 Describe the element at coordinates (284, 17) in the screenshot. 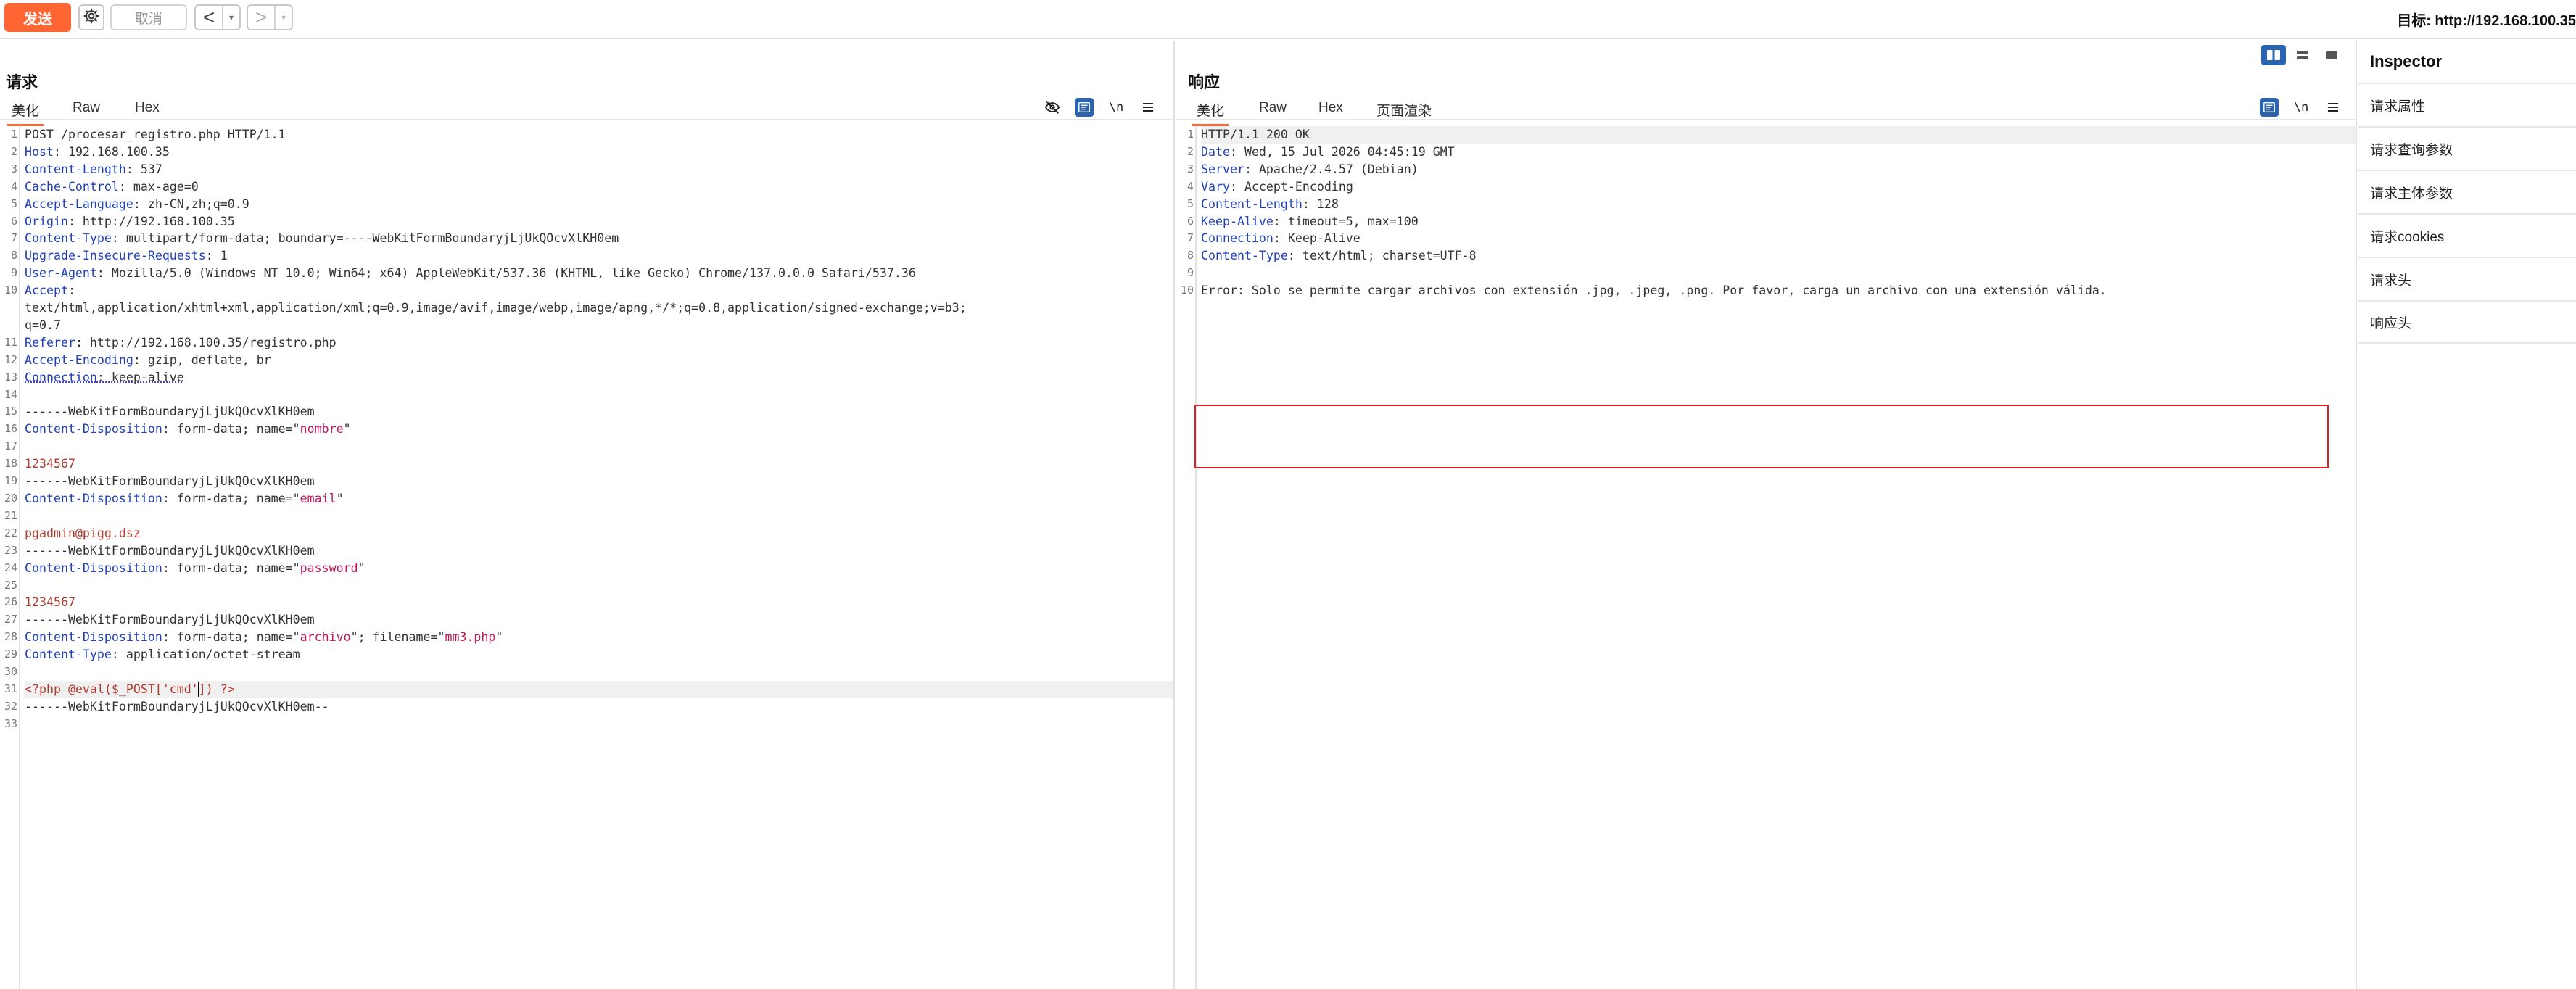

I see `forward-history-dropdown: ▾` at that location.